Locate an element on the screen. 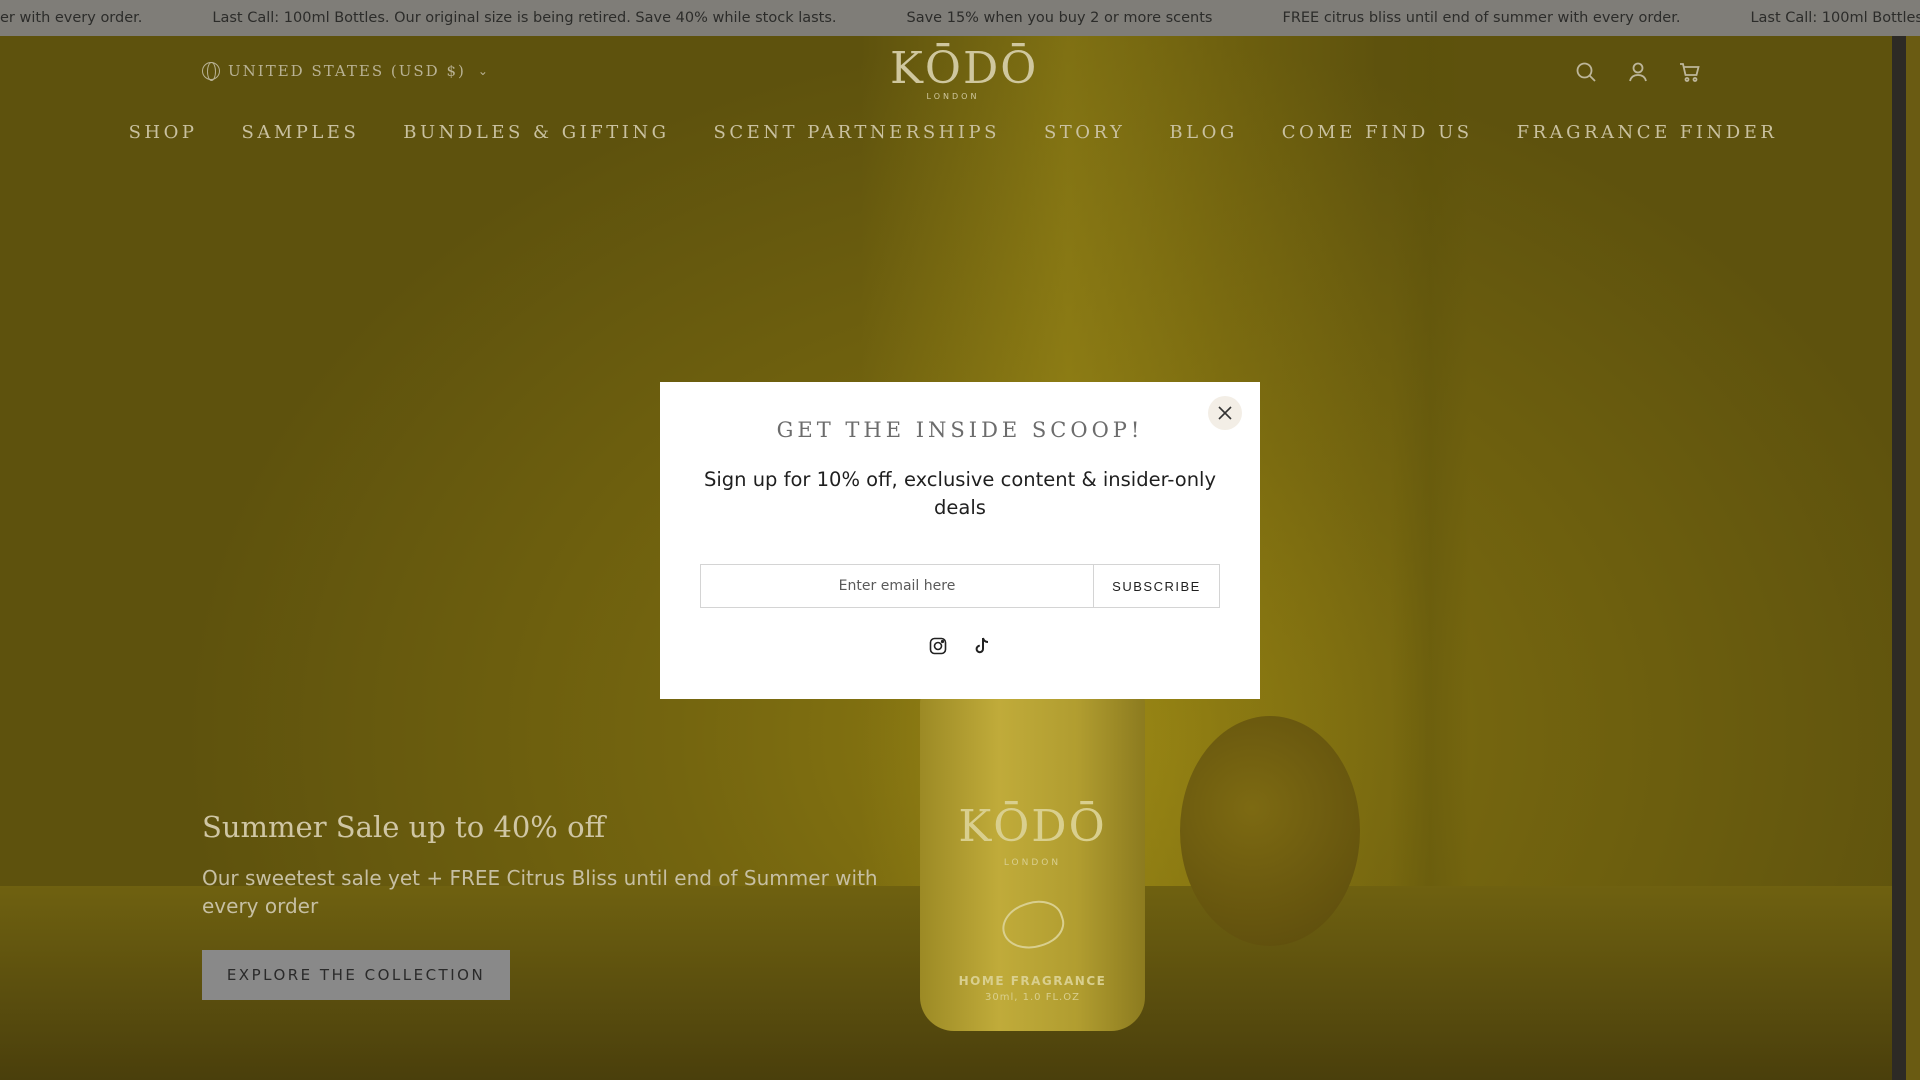 This screenshot has width=1920, height=1080. header-icons is located at coordinates (1638, 72).